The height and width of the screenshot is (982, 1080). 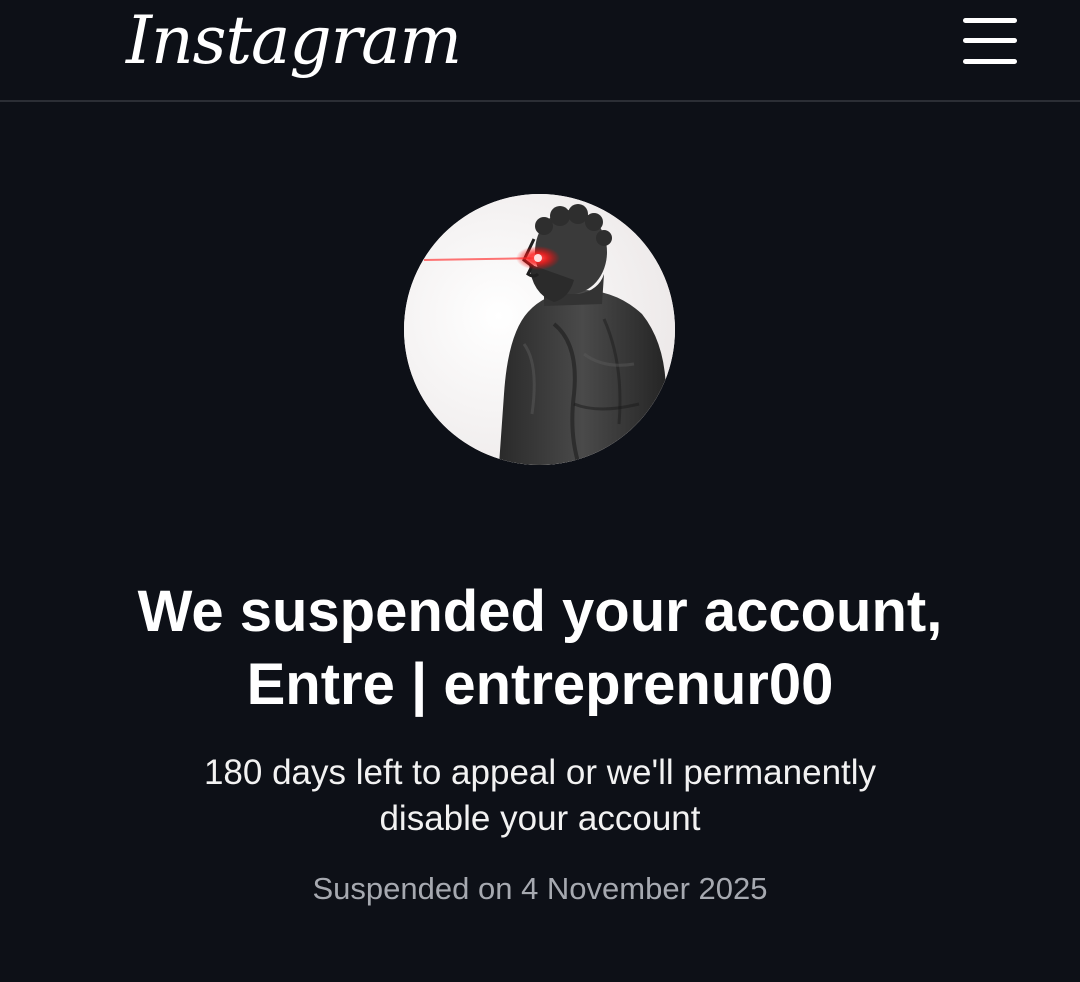 I want to click on top-bar: Instagram, so click(x=540, y=51).